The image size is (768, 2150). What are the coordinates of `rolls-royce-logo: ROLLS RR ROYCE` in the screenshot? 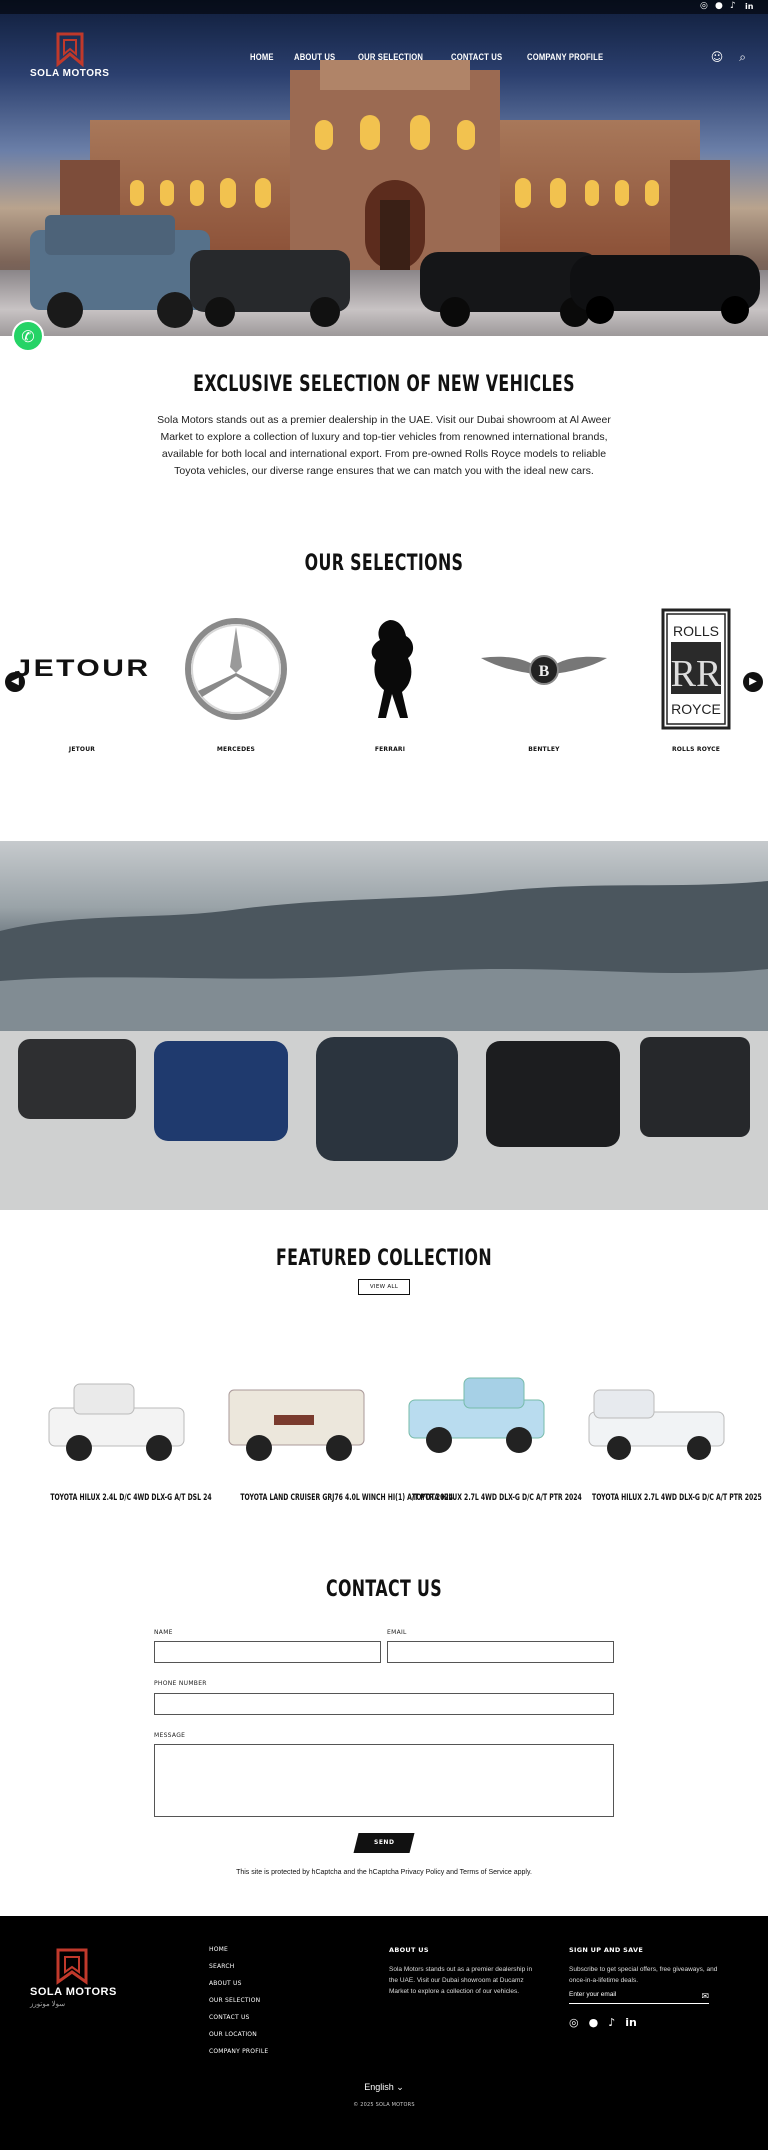 It's located at (696, 669).